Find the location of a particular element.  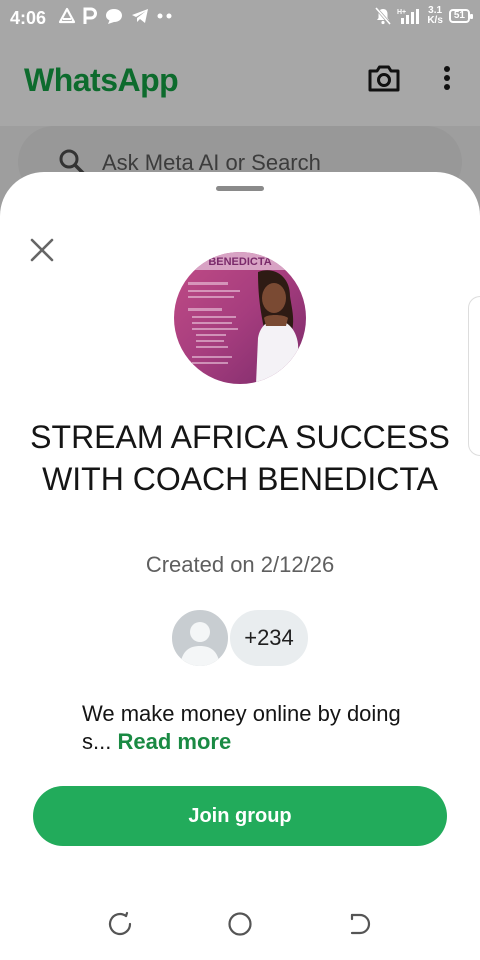

chat-bubble-icon is located at coordinates (114, 16).